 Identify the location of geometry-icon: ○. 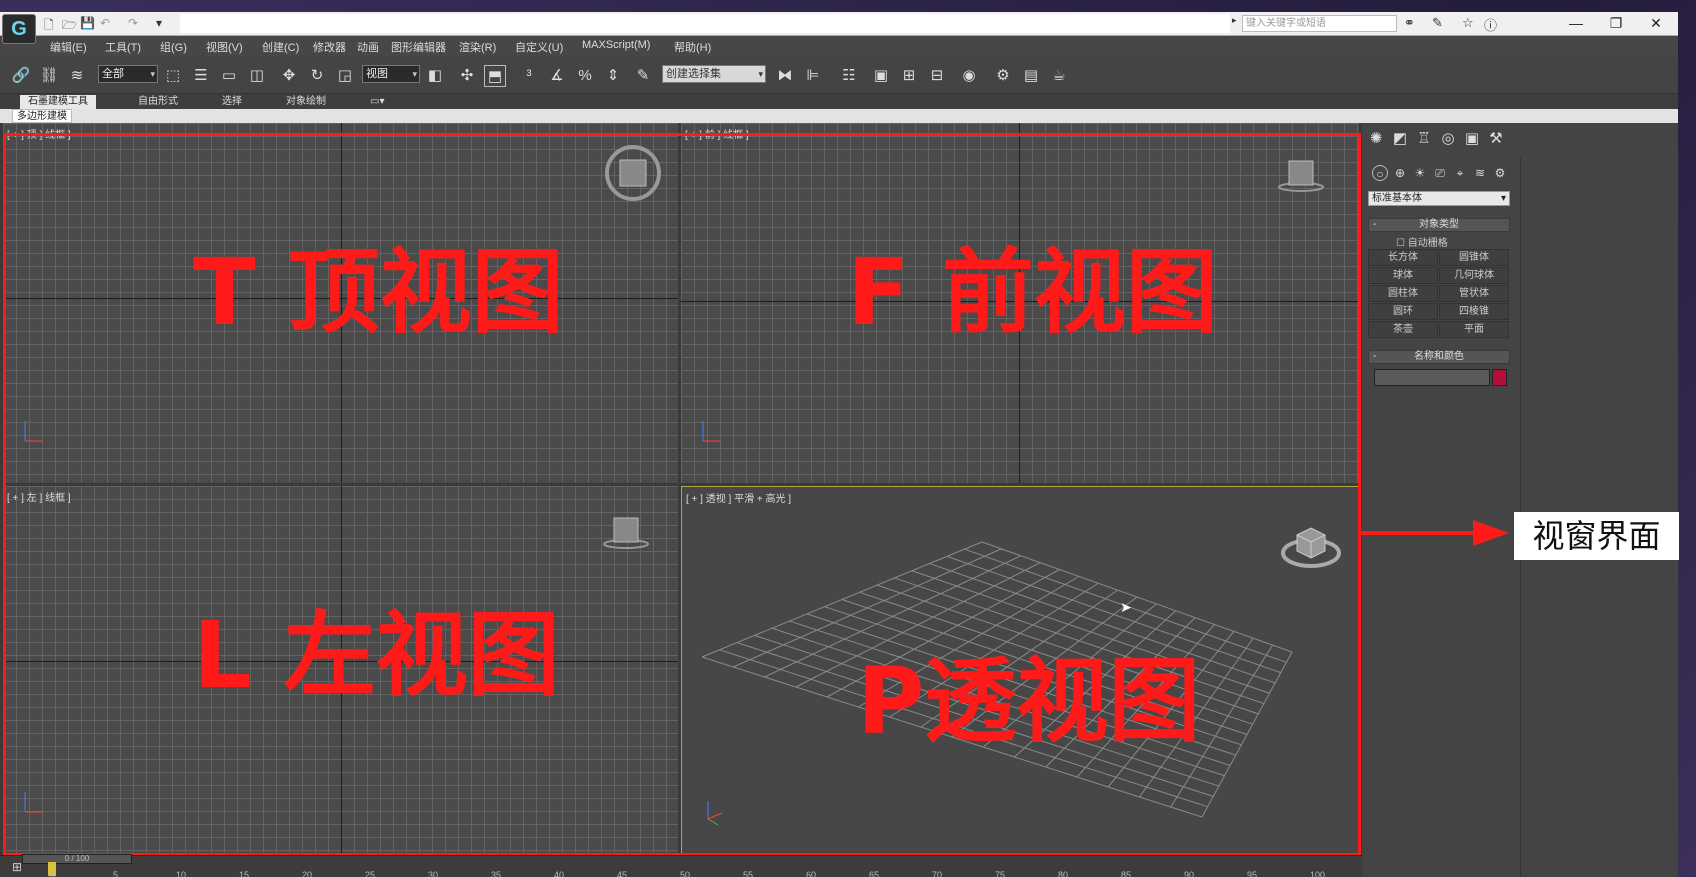
(1380, 173).